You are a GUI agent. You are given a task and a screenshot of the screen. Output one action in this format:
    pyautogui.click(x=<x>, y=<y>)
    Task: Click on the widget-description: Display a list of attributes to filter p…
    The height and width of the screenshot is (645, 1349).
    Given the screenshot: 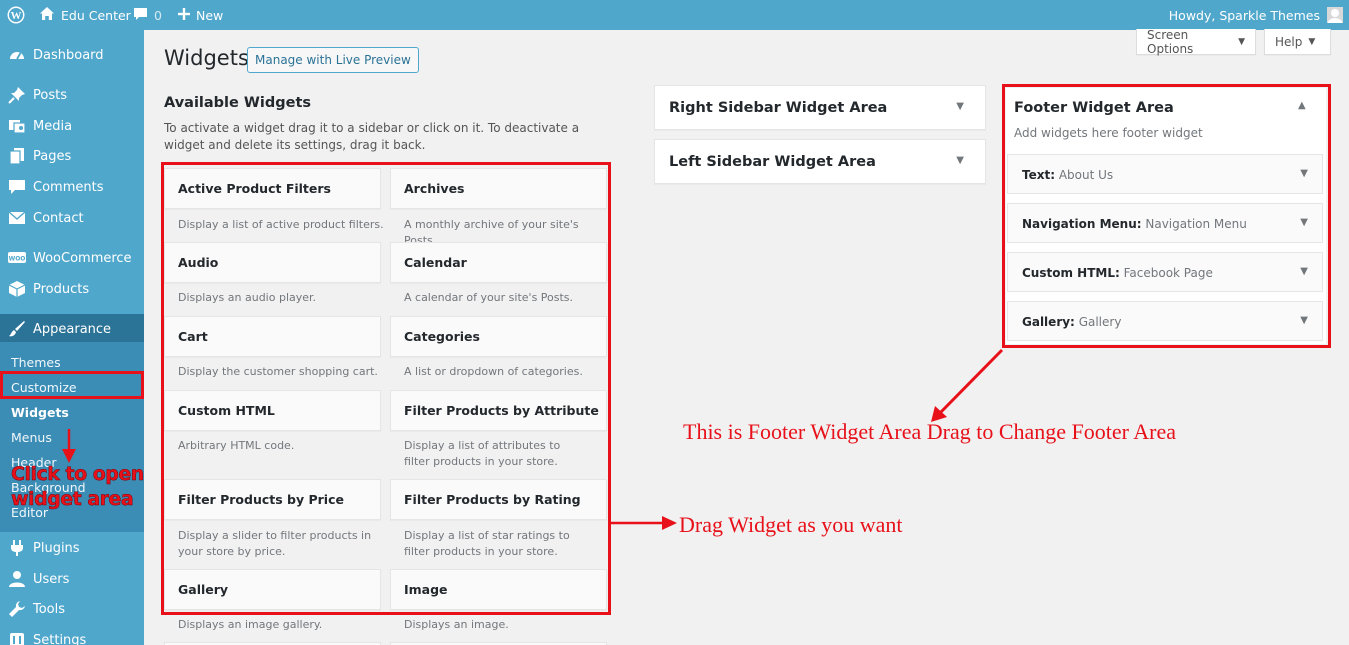 What is the action you would take?
    pyautogui.click(x=482, y=453)
    